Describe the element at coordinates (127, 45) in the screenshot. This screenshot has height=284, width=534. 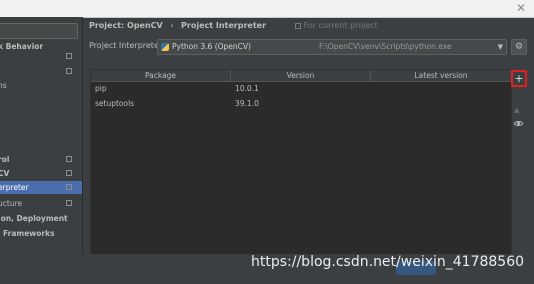
I see `interpreter-label: Project Interpreter:` at that location.